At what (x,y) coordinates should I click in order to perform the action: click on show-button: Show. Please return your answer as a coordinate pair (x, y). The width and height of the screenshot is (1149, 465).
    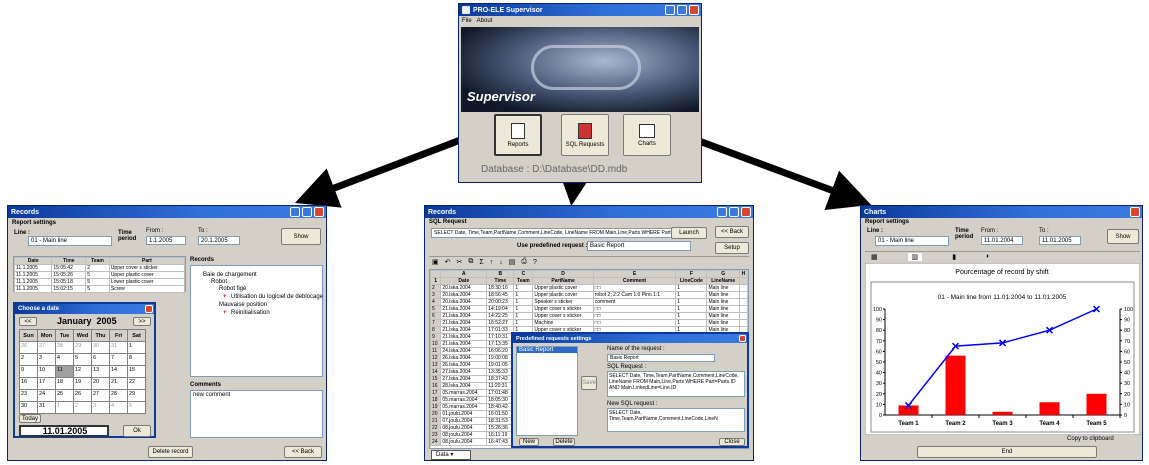
    Looking at the image, I should click on (301, 236).